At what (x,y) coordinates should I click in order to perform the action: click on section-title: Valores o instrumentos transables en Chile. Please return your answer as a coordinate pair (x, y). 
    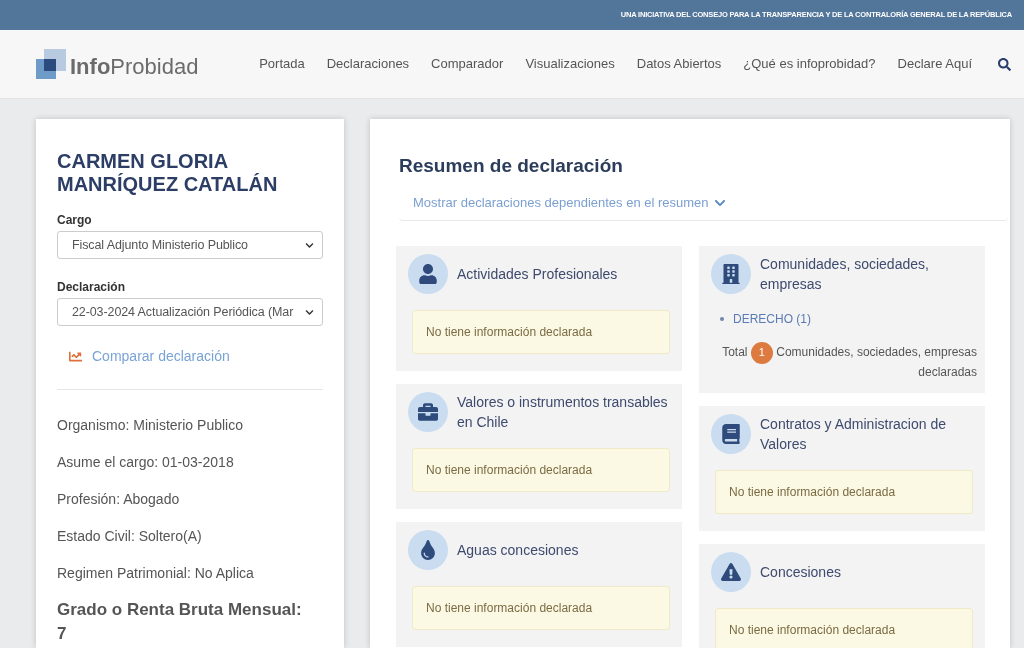
    Looking at the image, I should click on (563, 412).